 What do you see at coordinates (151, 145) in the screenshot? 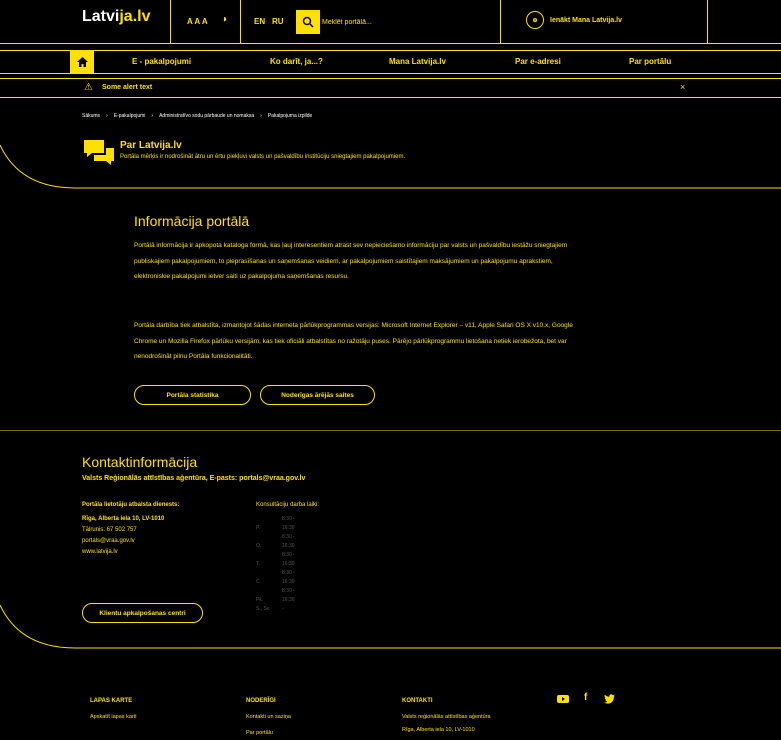
I see `page-title: Par Latvija.lv` at bounding box center [151, 145].